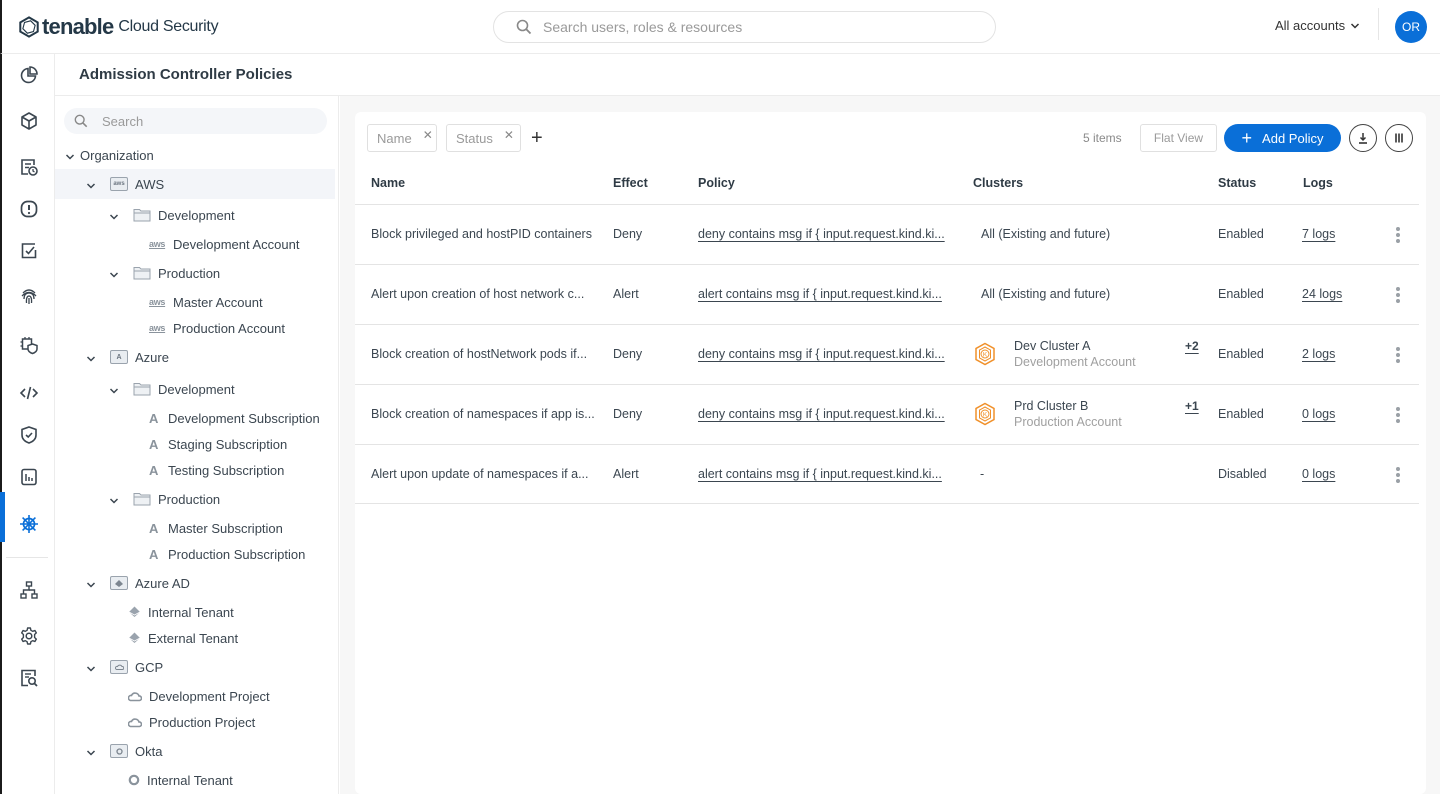 This screenshot has height=794, width=1440. I want to click on nav-organization, so click(28, 590).